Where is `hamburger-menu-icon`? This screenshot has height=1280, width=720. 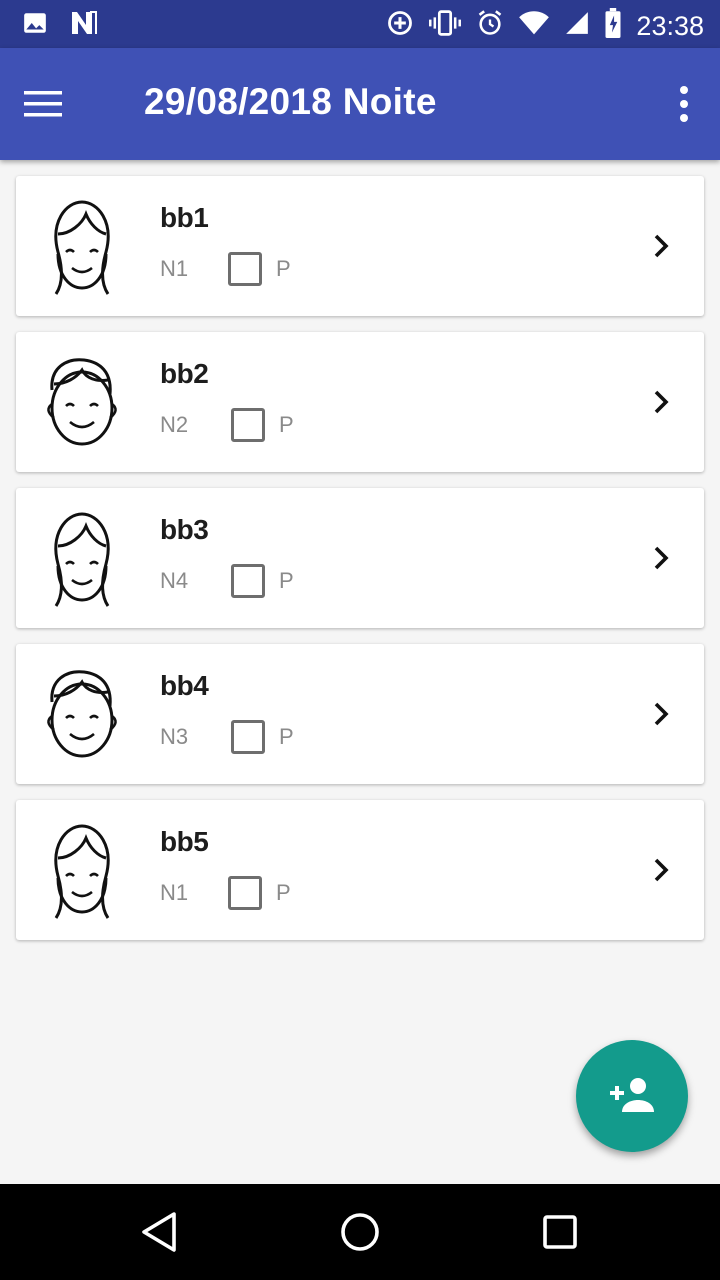 hamburger-menu-icon is located at coordinates (56, 104).